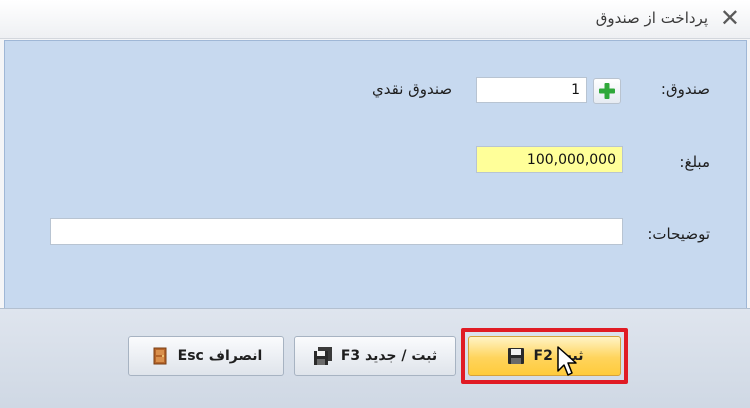 Image resolution: width=750 pixels, height=408 pixels. I want to click on floppy-disk-multiple-icon, so click(322, 356).